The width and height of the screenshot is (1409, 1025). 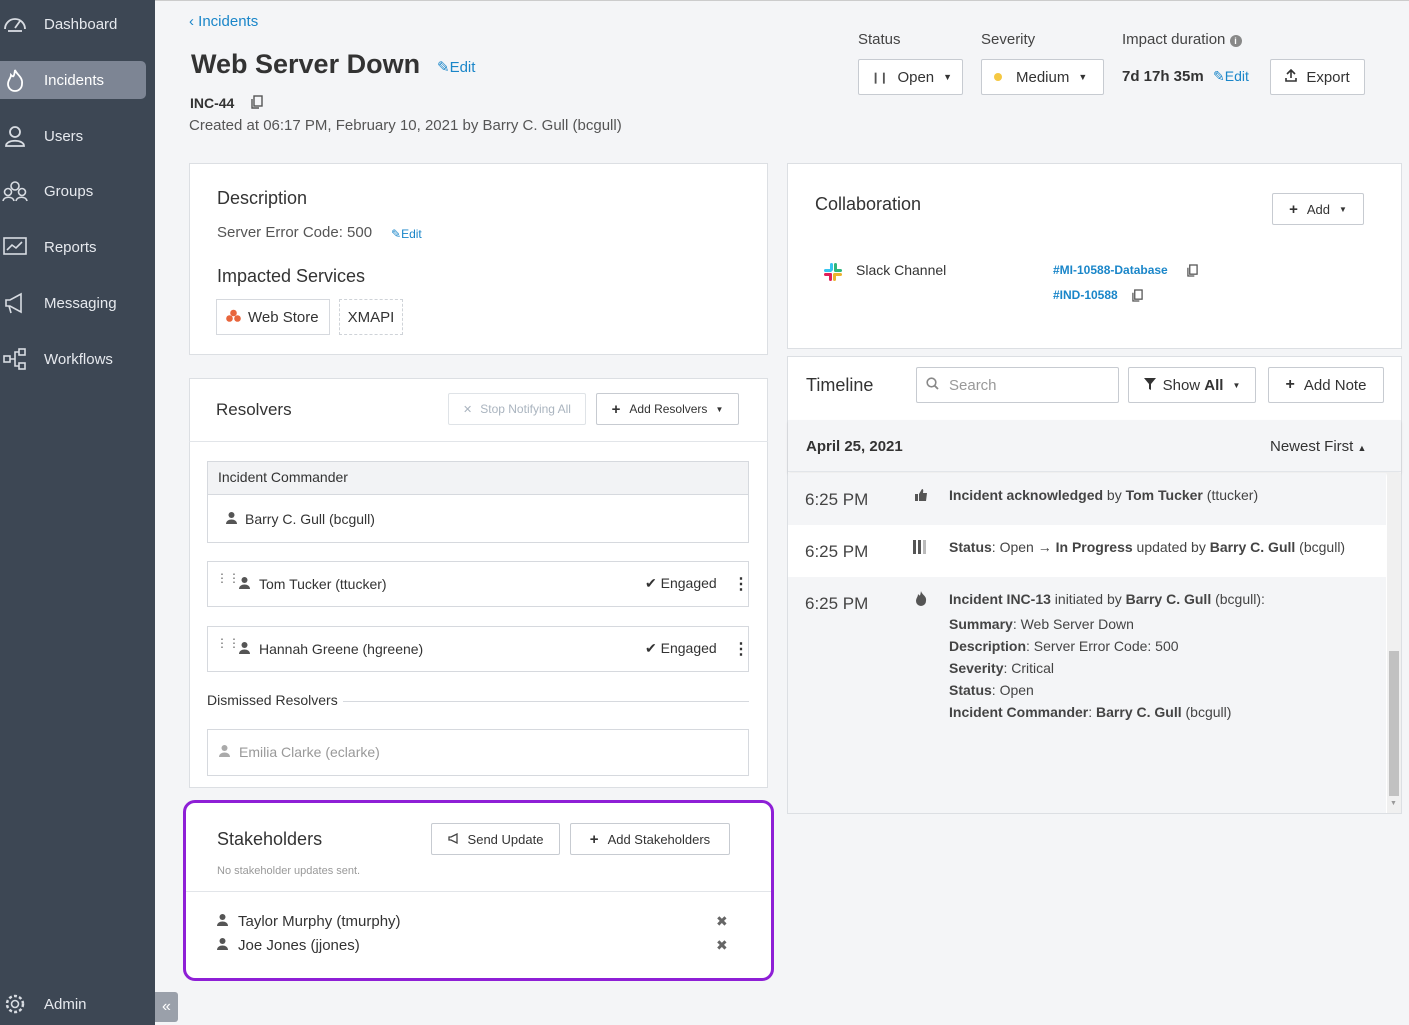 I want to click on detail-line: Status: Open, so click(x=991, y=690).